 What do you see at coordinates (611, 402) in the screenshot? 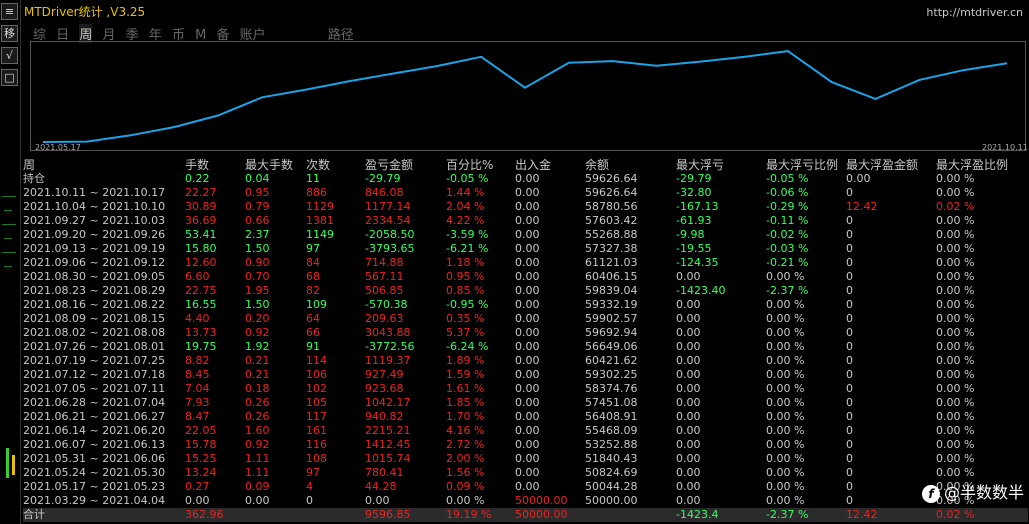
I see `table-cell: 57451.08` at bounding box center [611, 402].